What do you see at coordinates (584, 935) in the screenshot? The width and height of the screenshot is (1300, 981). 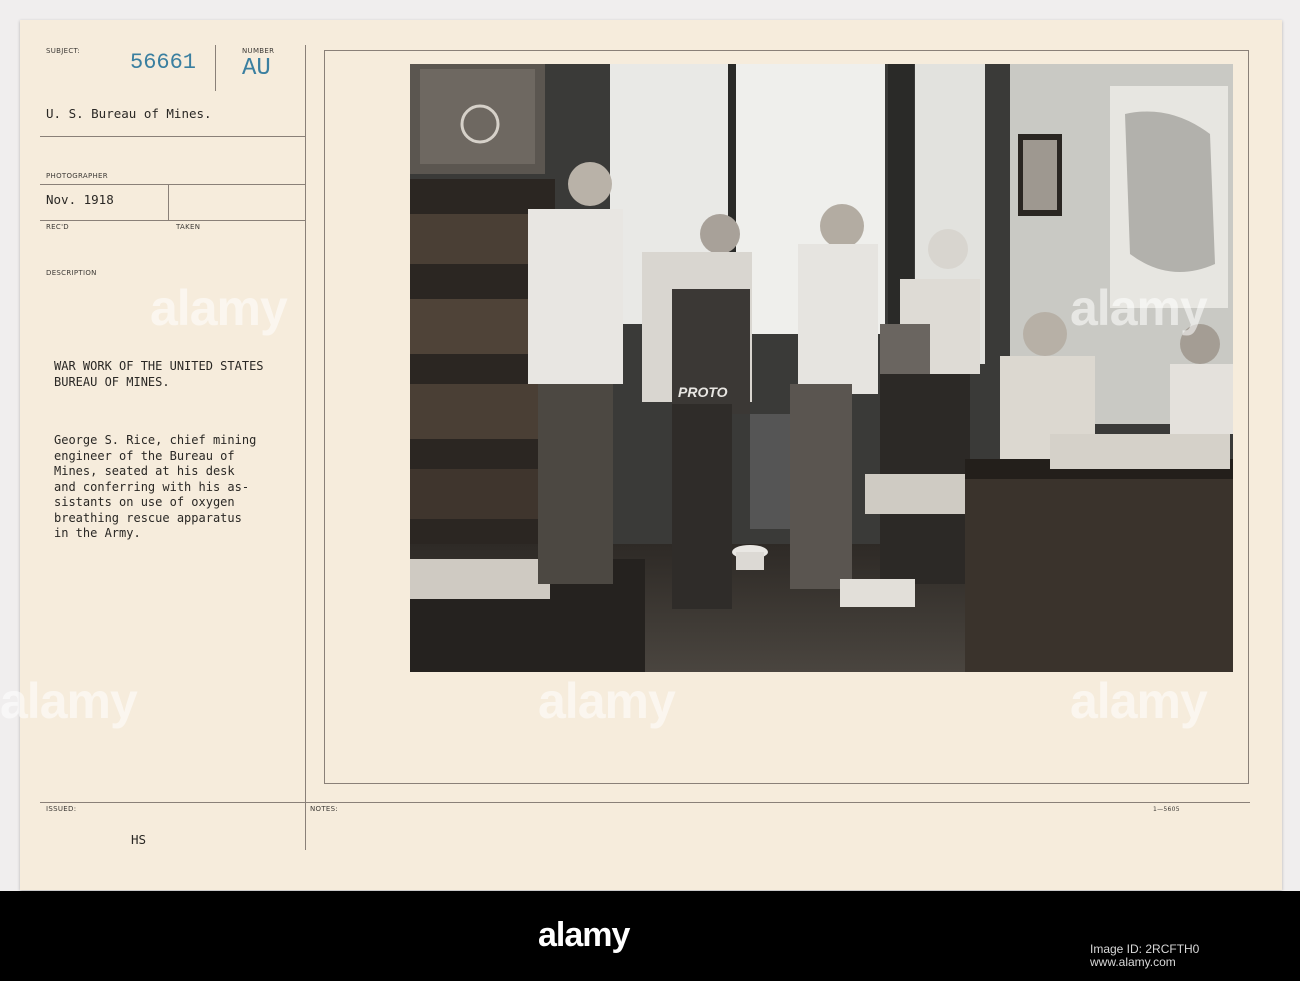 I see `stock-brand-logo: alamy` at bounding box center [584, 935].